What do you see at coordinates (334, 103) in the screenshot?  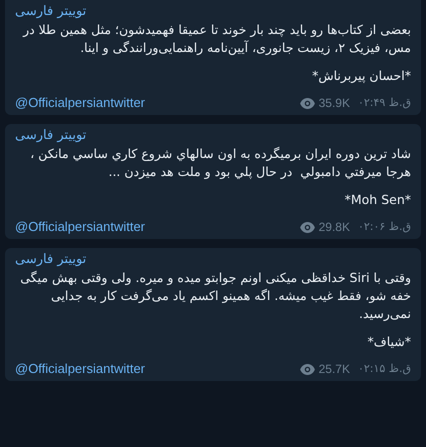 I see `view-count: 35.9K` at bounding box center [334, 103].